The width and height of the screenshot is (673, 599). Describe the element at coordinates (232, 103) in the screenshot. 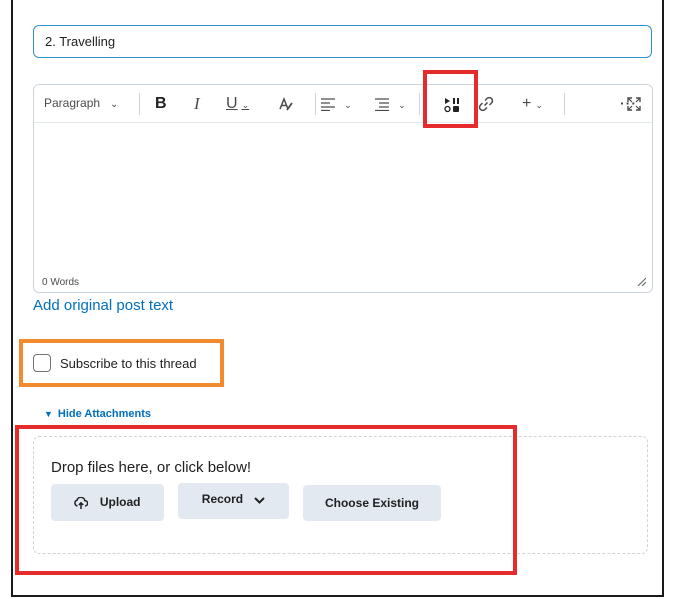

I see `underline-label: U` at that location.